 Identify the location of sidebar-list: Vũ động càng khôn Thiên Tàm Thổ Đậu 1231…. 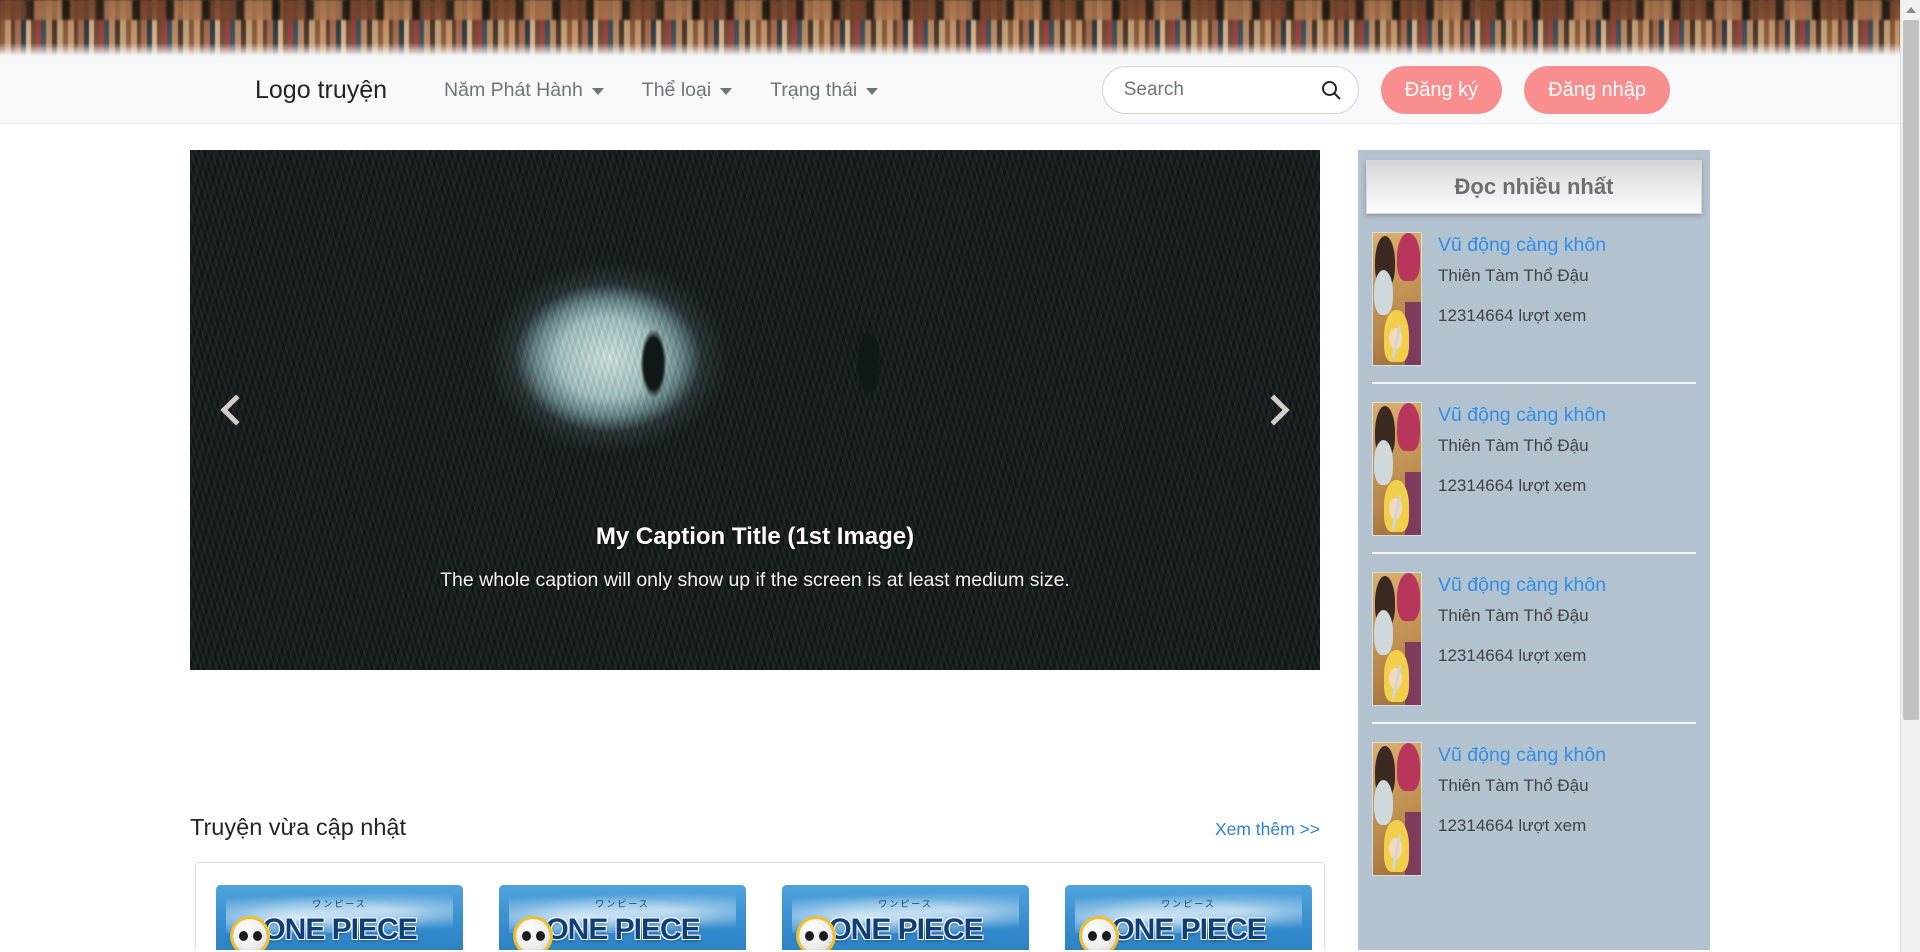
(1534, 553).